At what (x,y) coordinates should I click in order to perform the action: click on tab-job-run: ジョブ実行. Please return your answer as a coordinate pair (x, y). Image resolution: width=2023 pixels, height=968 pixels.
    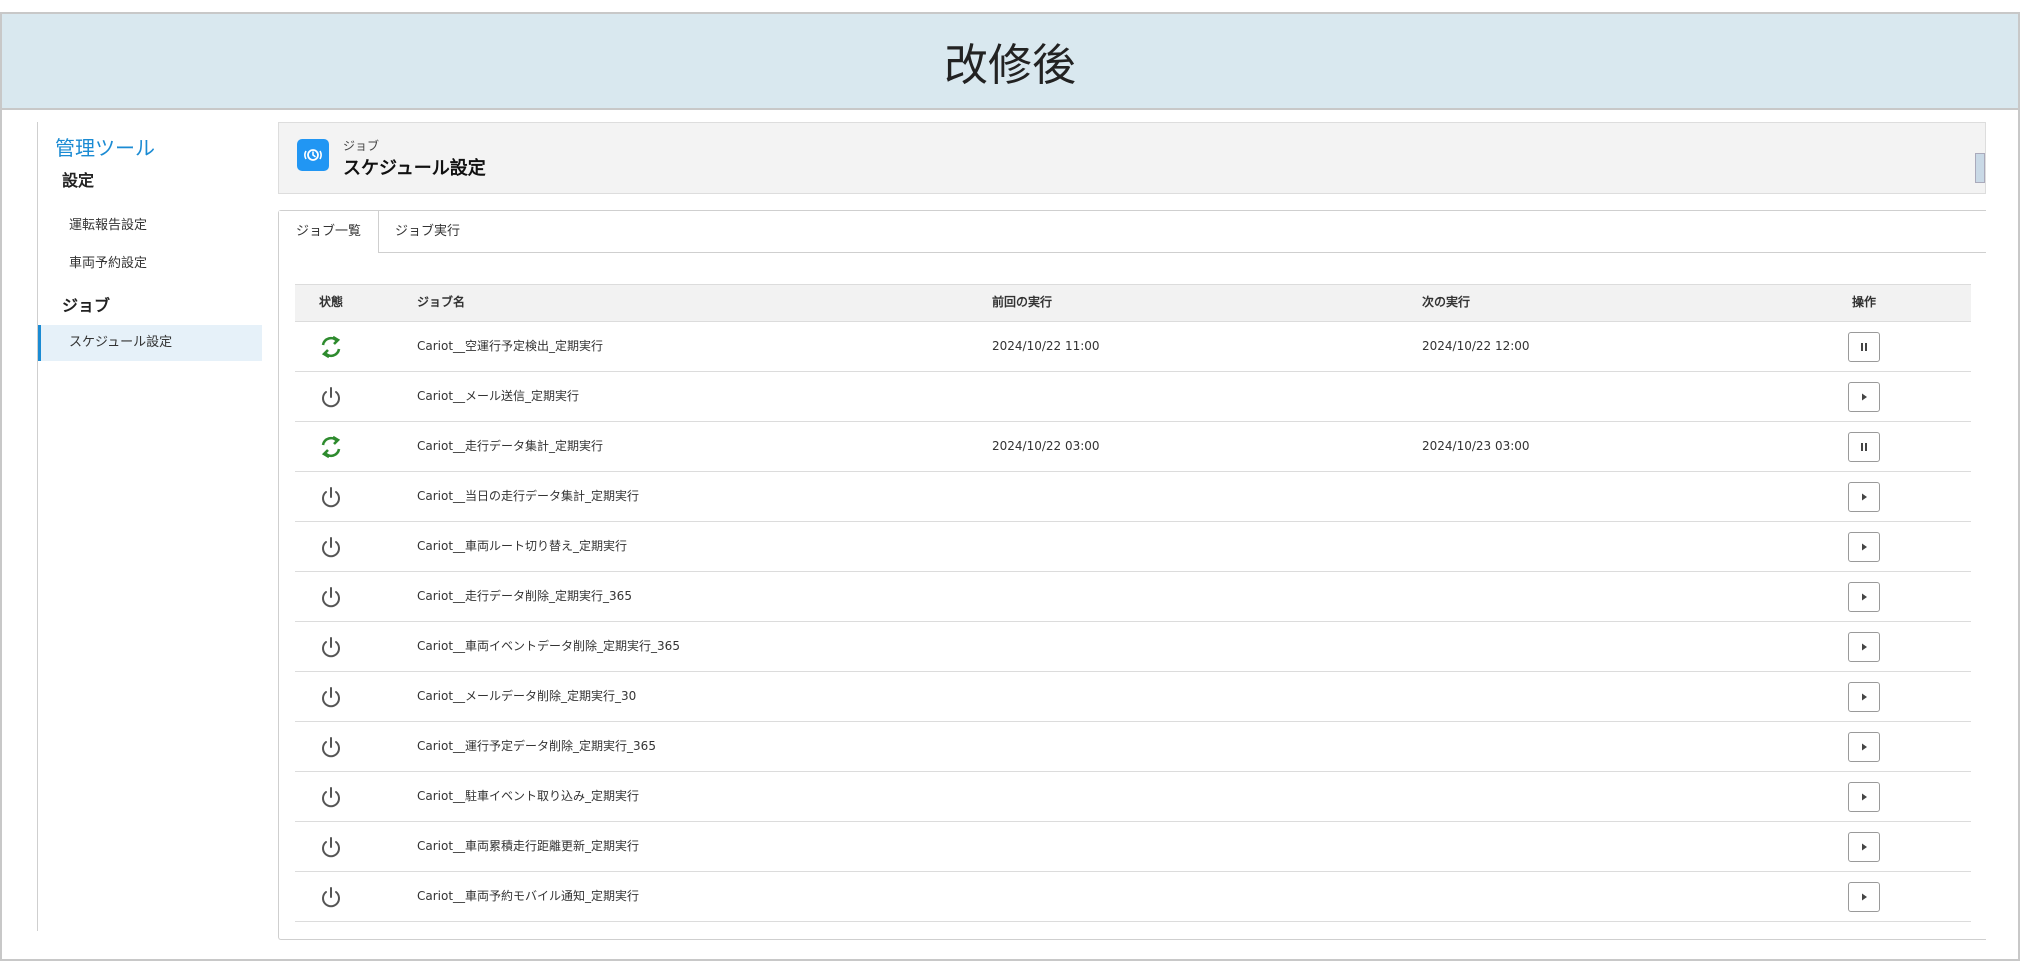
    Looking at the image, I should click on (427, 231).